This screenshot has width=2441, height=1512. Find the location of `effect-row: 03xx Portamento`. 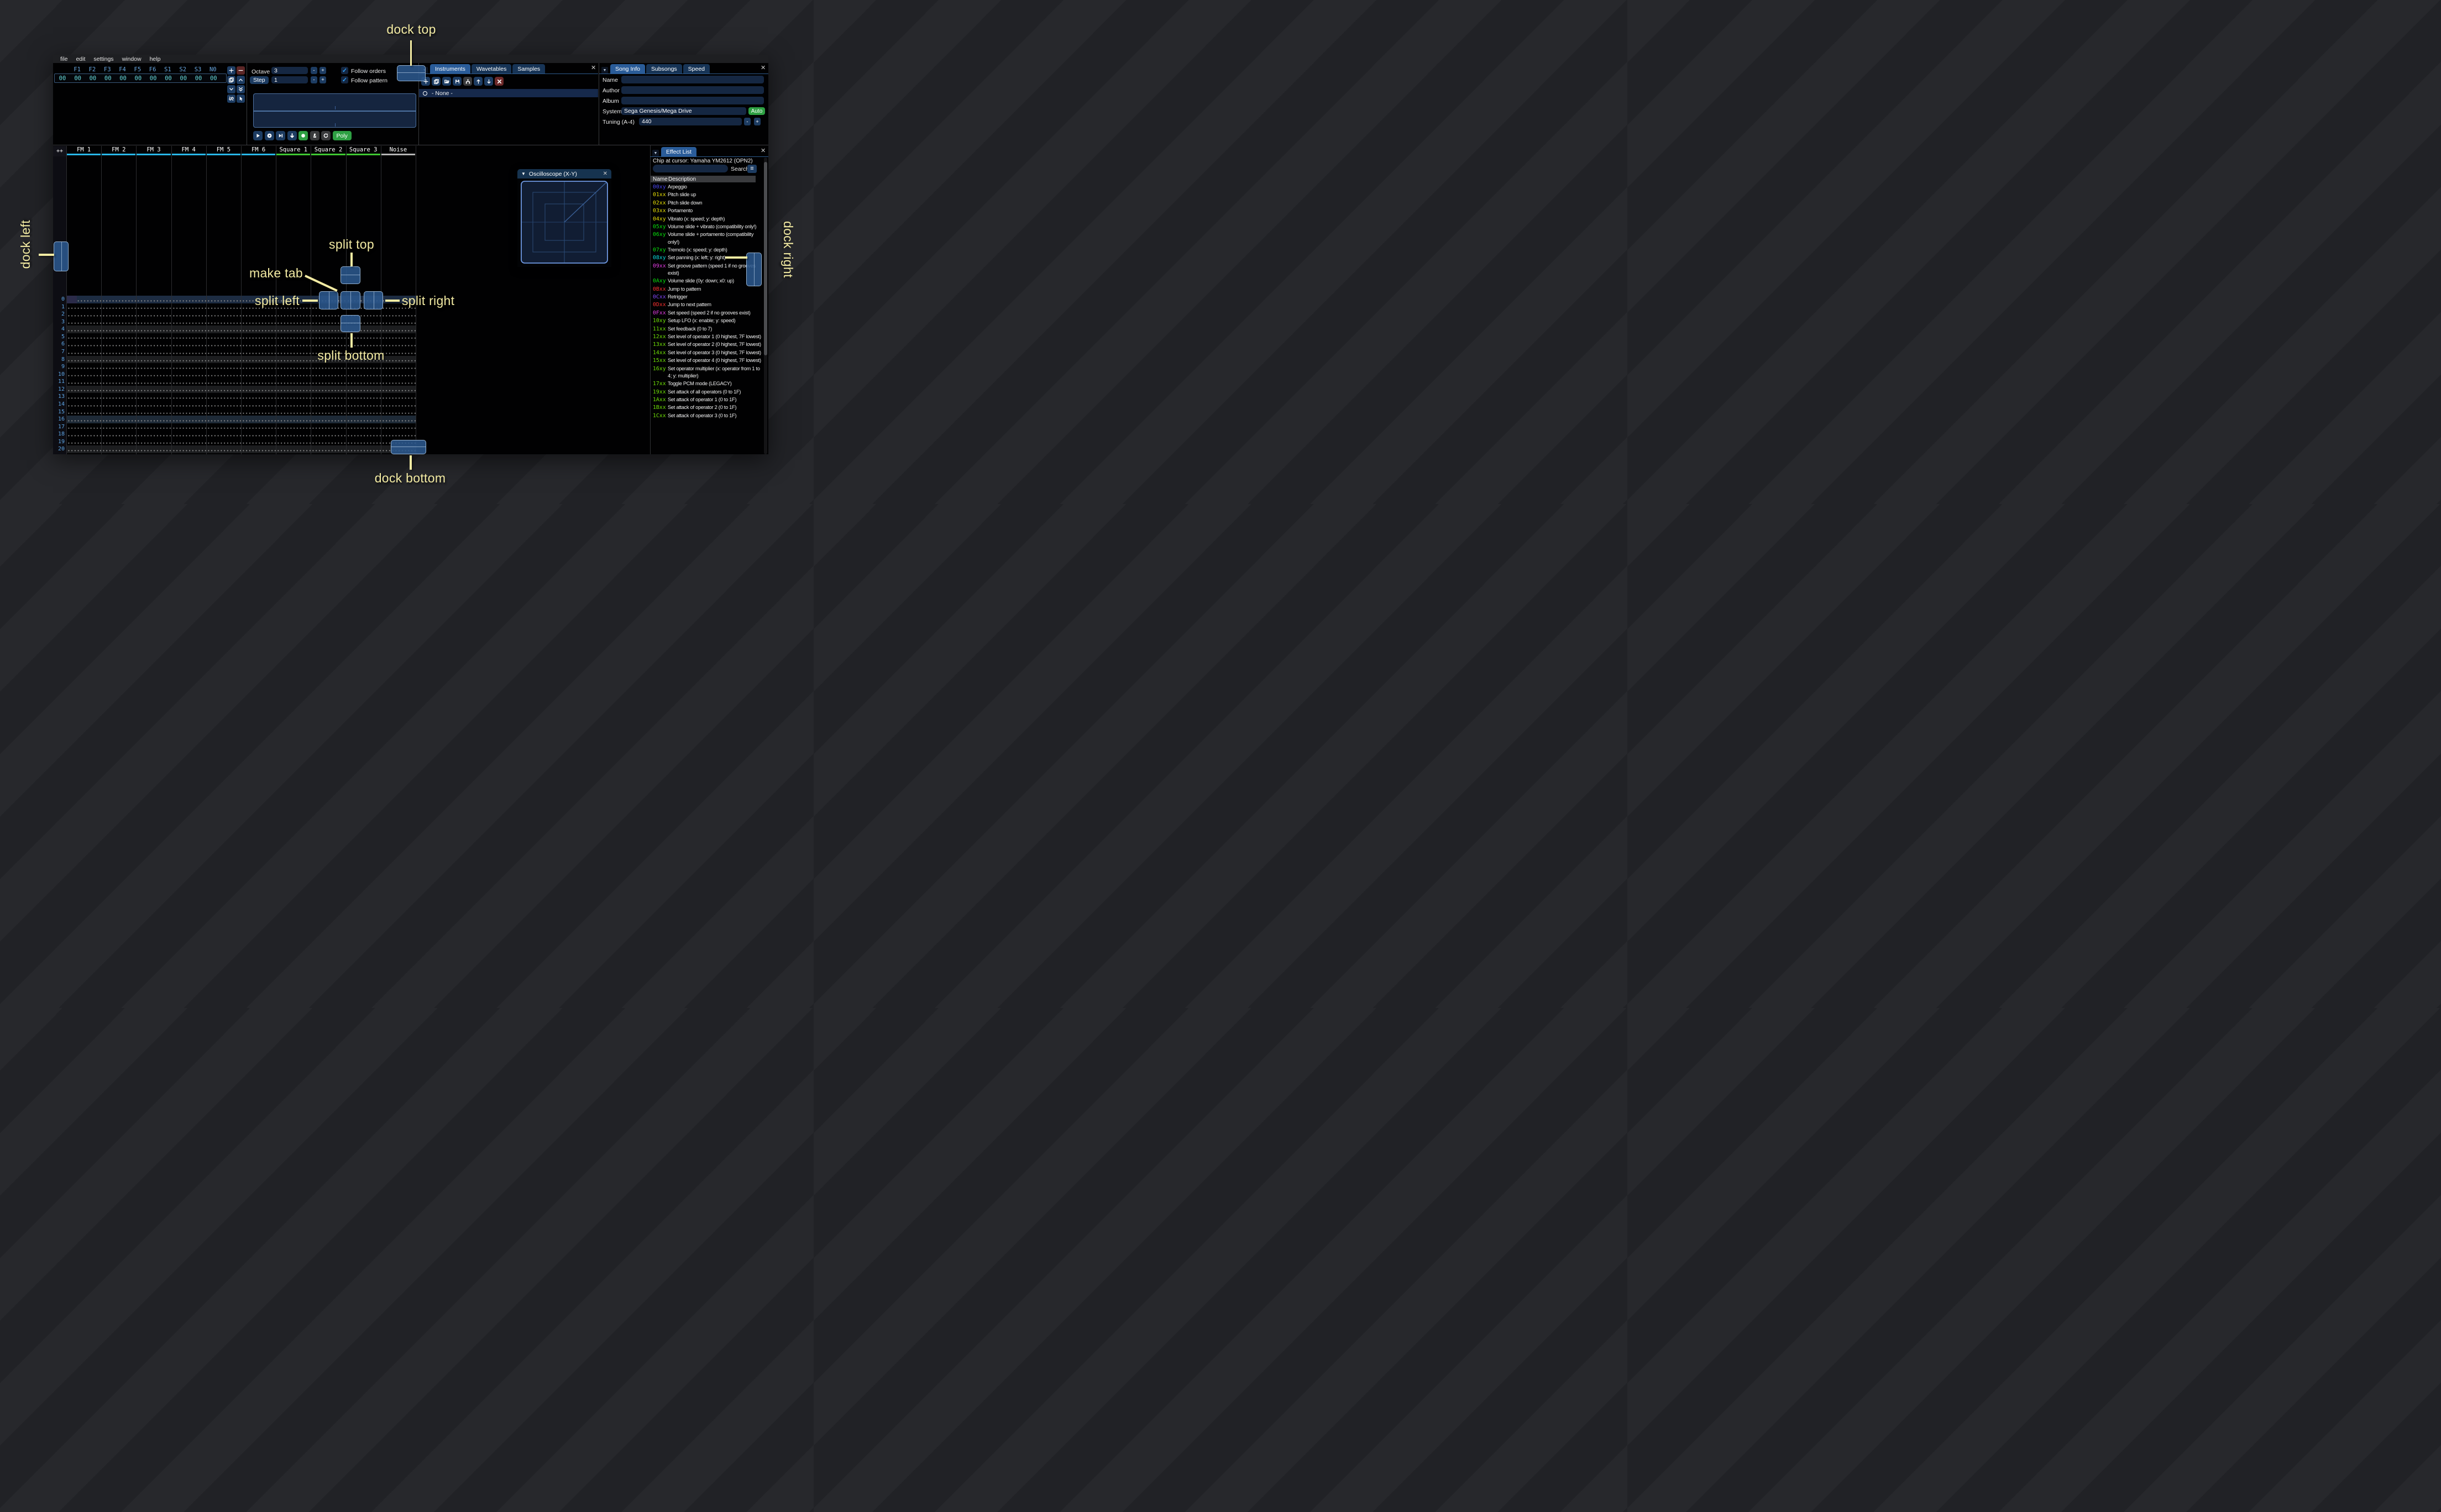

effect-row: 03xx Portamento is located at coordinates (708, 211).